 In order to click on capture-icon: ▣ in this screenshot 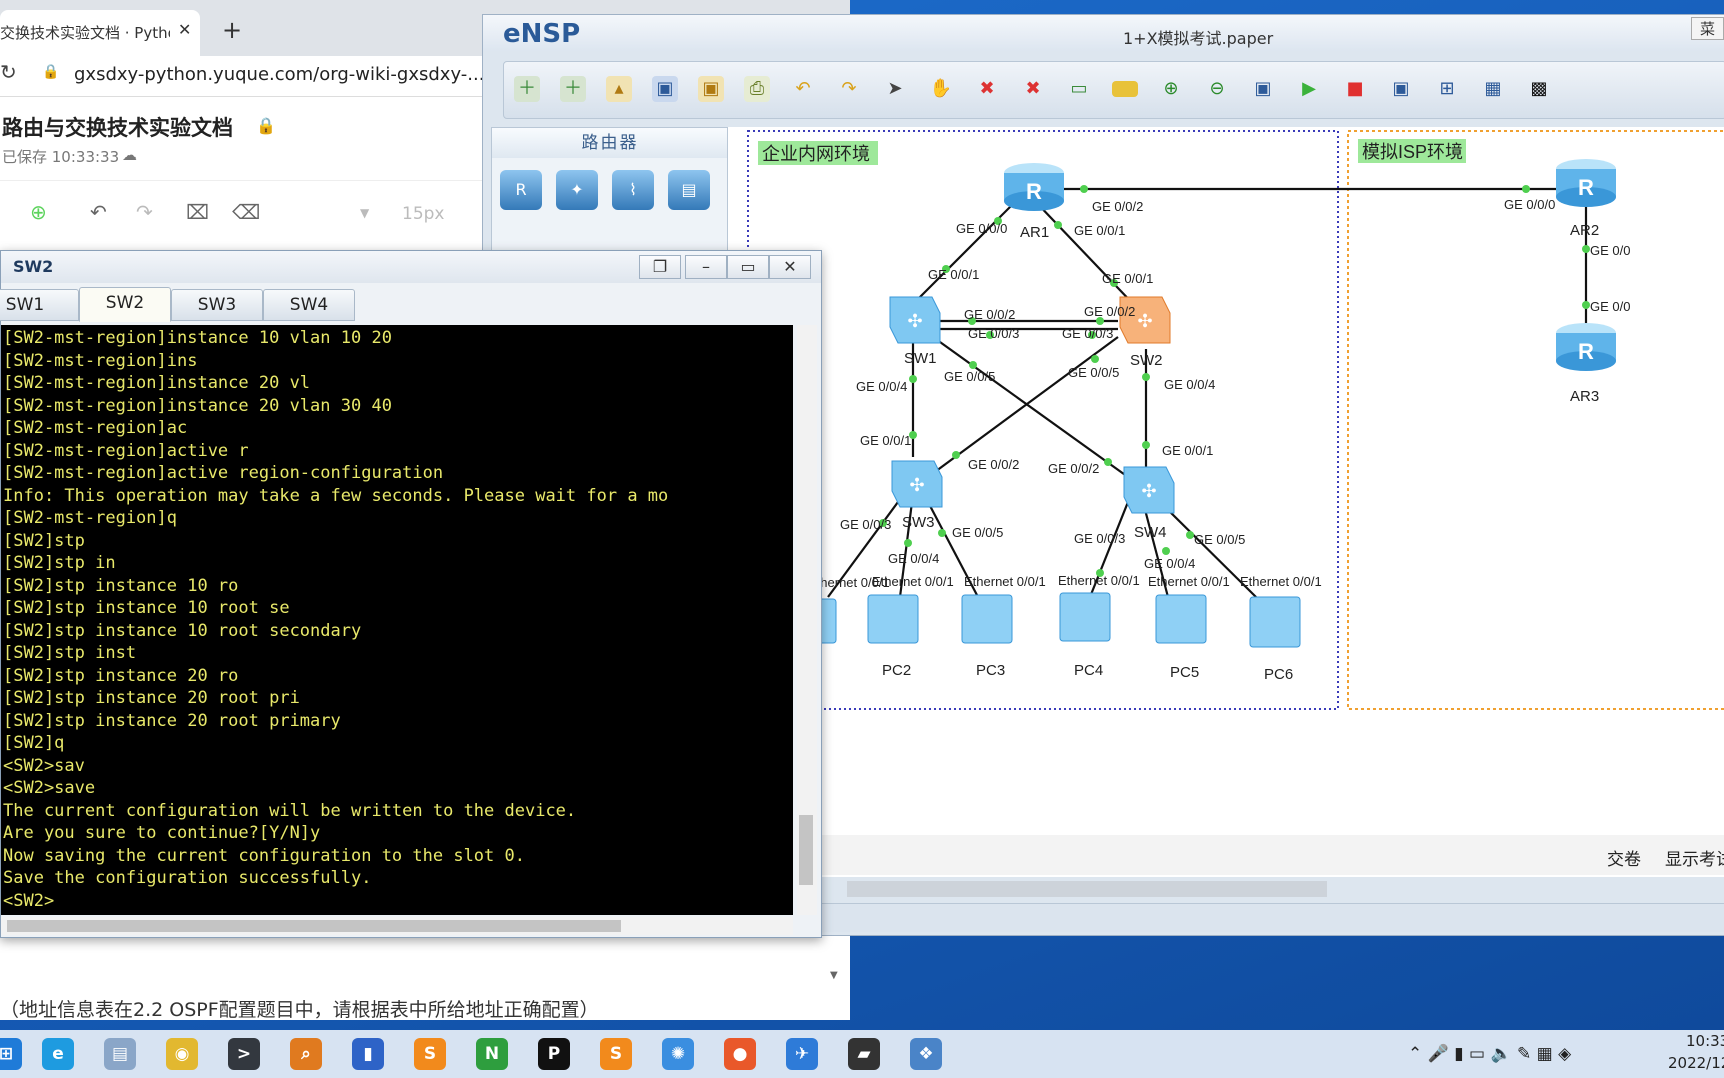, I will do `click(1401, 89)`.